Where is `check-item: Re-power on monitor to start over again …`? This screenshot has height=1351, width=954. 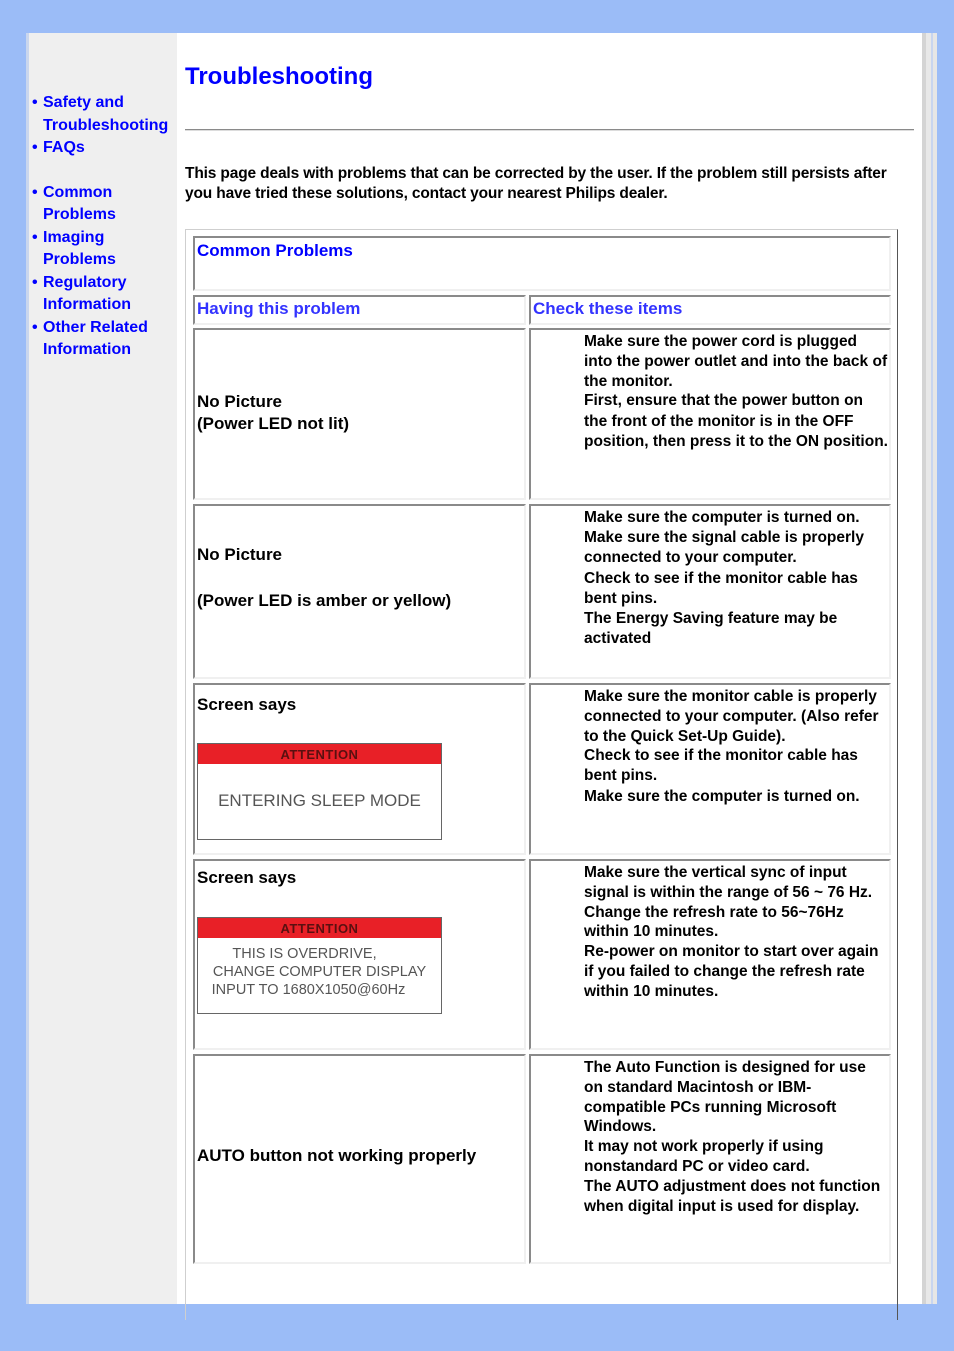 check-item: Re-power on monitor to start over again … is located at coordinates (731, 971).